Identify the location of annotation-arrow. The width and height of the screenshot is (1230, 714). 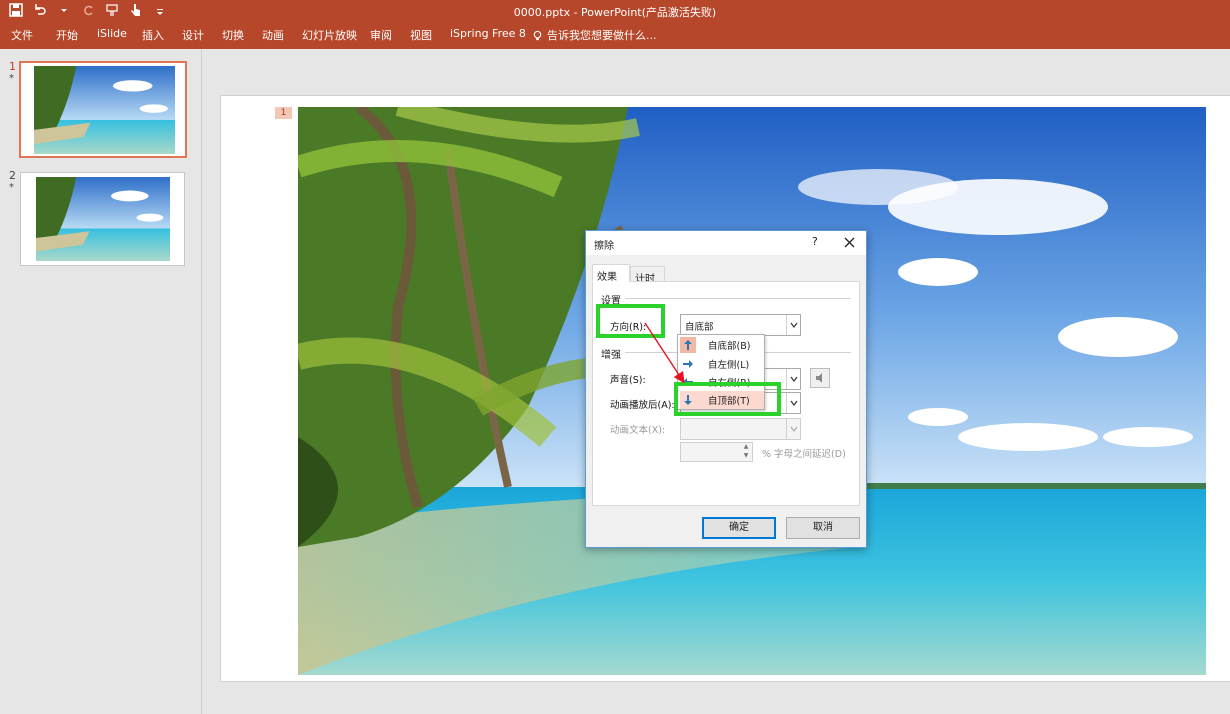
(664, 353).